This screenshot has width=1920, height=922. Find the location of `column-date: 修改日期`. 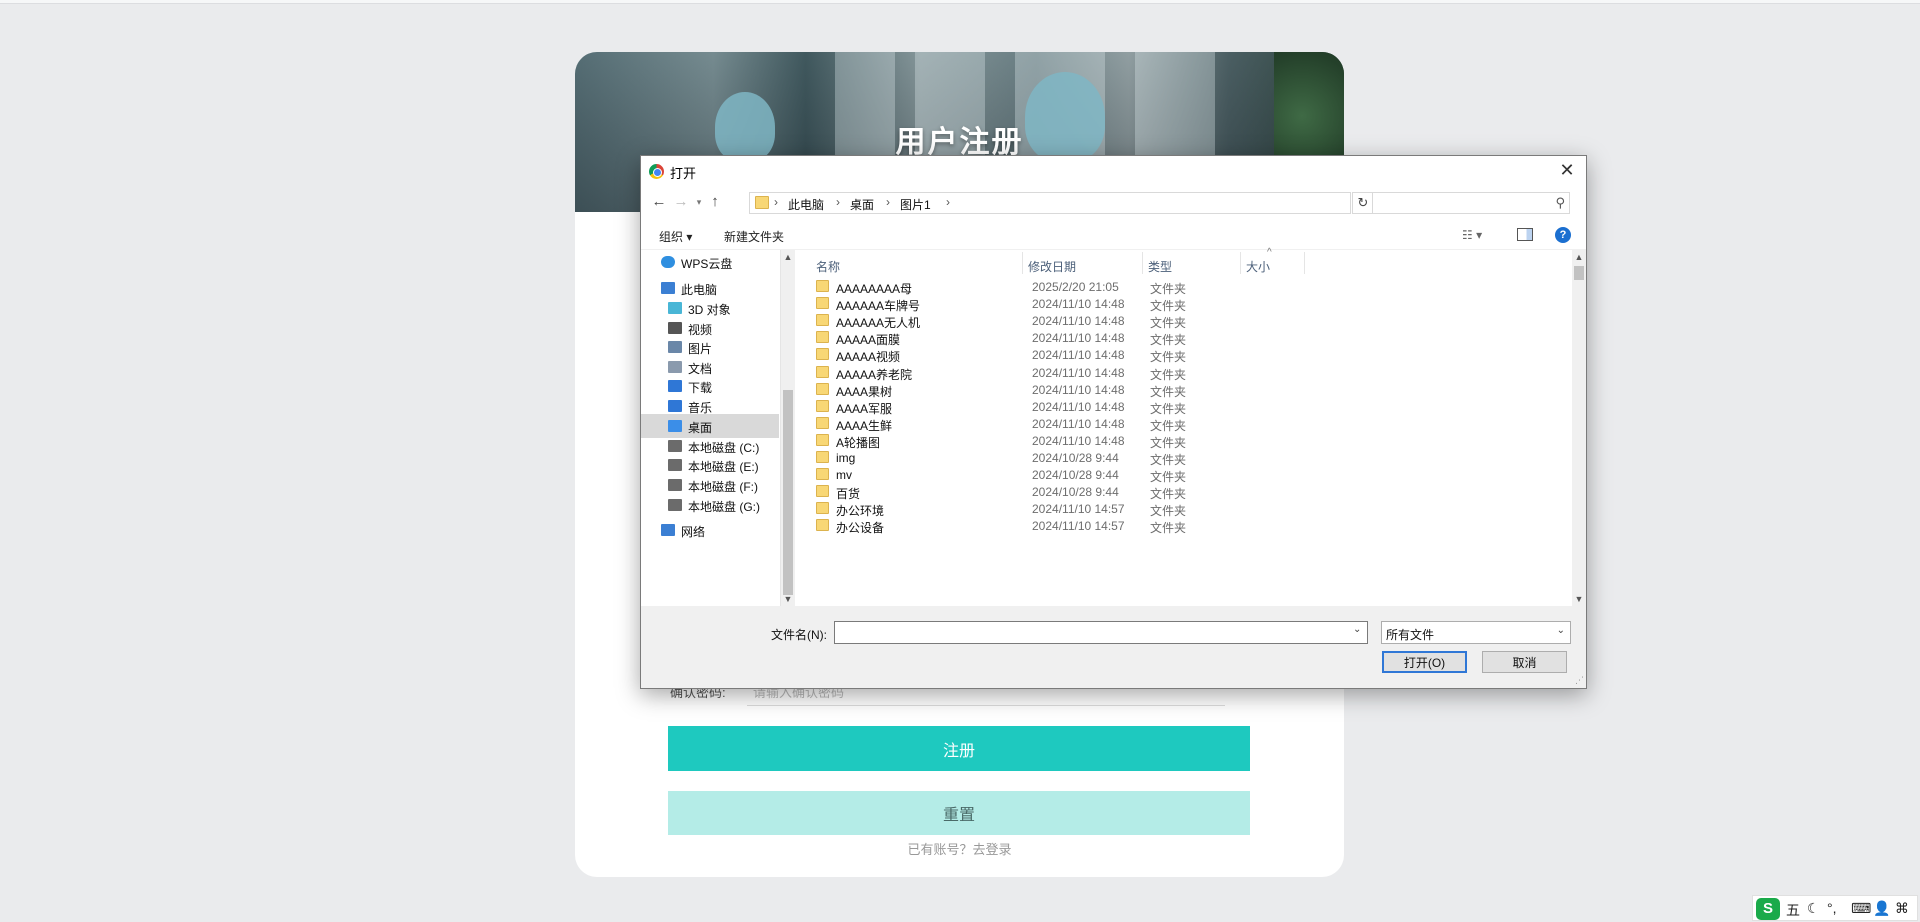

column-date: 修改日期 is located at coordinates (1052, 263).